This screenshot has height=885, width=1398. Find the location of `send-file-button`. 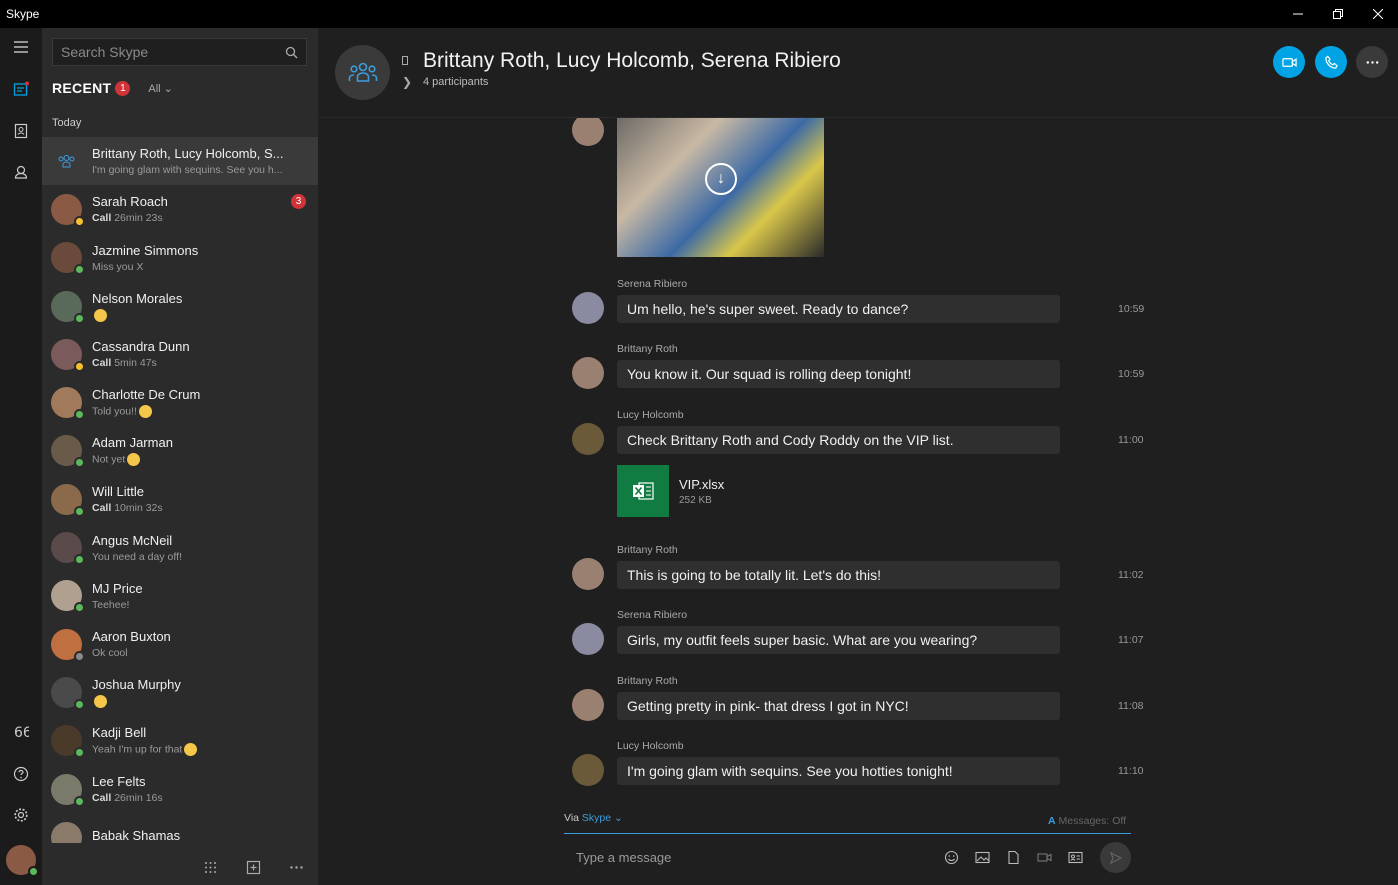

send-file-button is located at coordinates (1015, 858).